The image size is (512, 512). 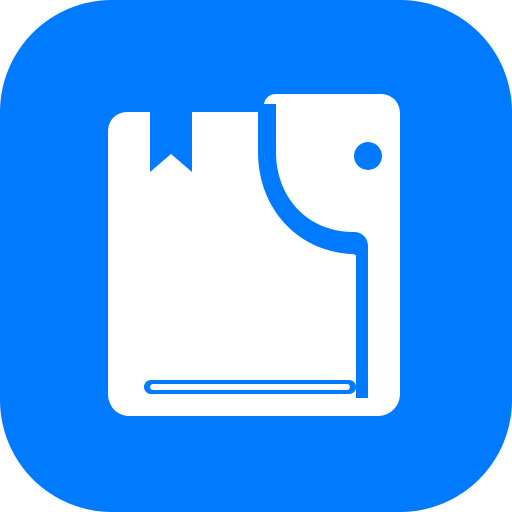 What do you see at coordinates (250, 387) in the screenshot?
I see `book-page-line-inner` at bounding box center [250, 387].